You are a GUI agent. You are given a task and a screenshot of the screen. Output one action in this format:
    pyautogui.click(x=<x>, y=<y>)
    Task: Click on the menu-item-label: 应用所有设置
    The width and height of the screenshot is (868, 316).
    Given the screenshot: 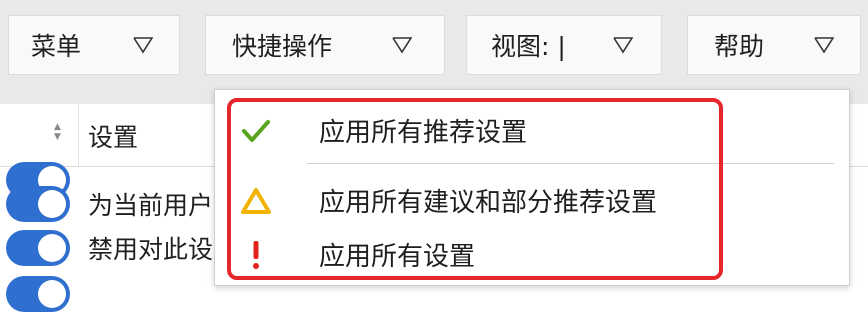 What is the action you would take?
    pyautogui.click(x=397, y=257)
    